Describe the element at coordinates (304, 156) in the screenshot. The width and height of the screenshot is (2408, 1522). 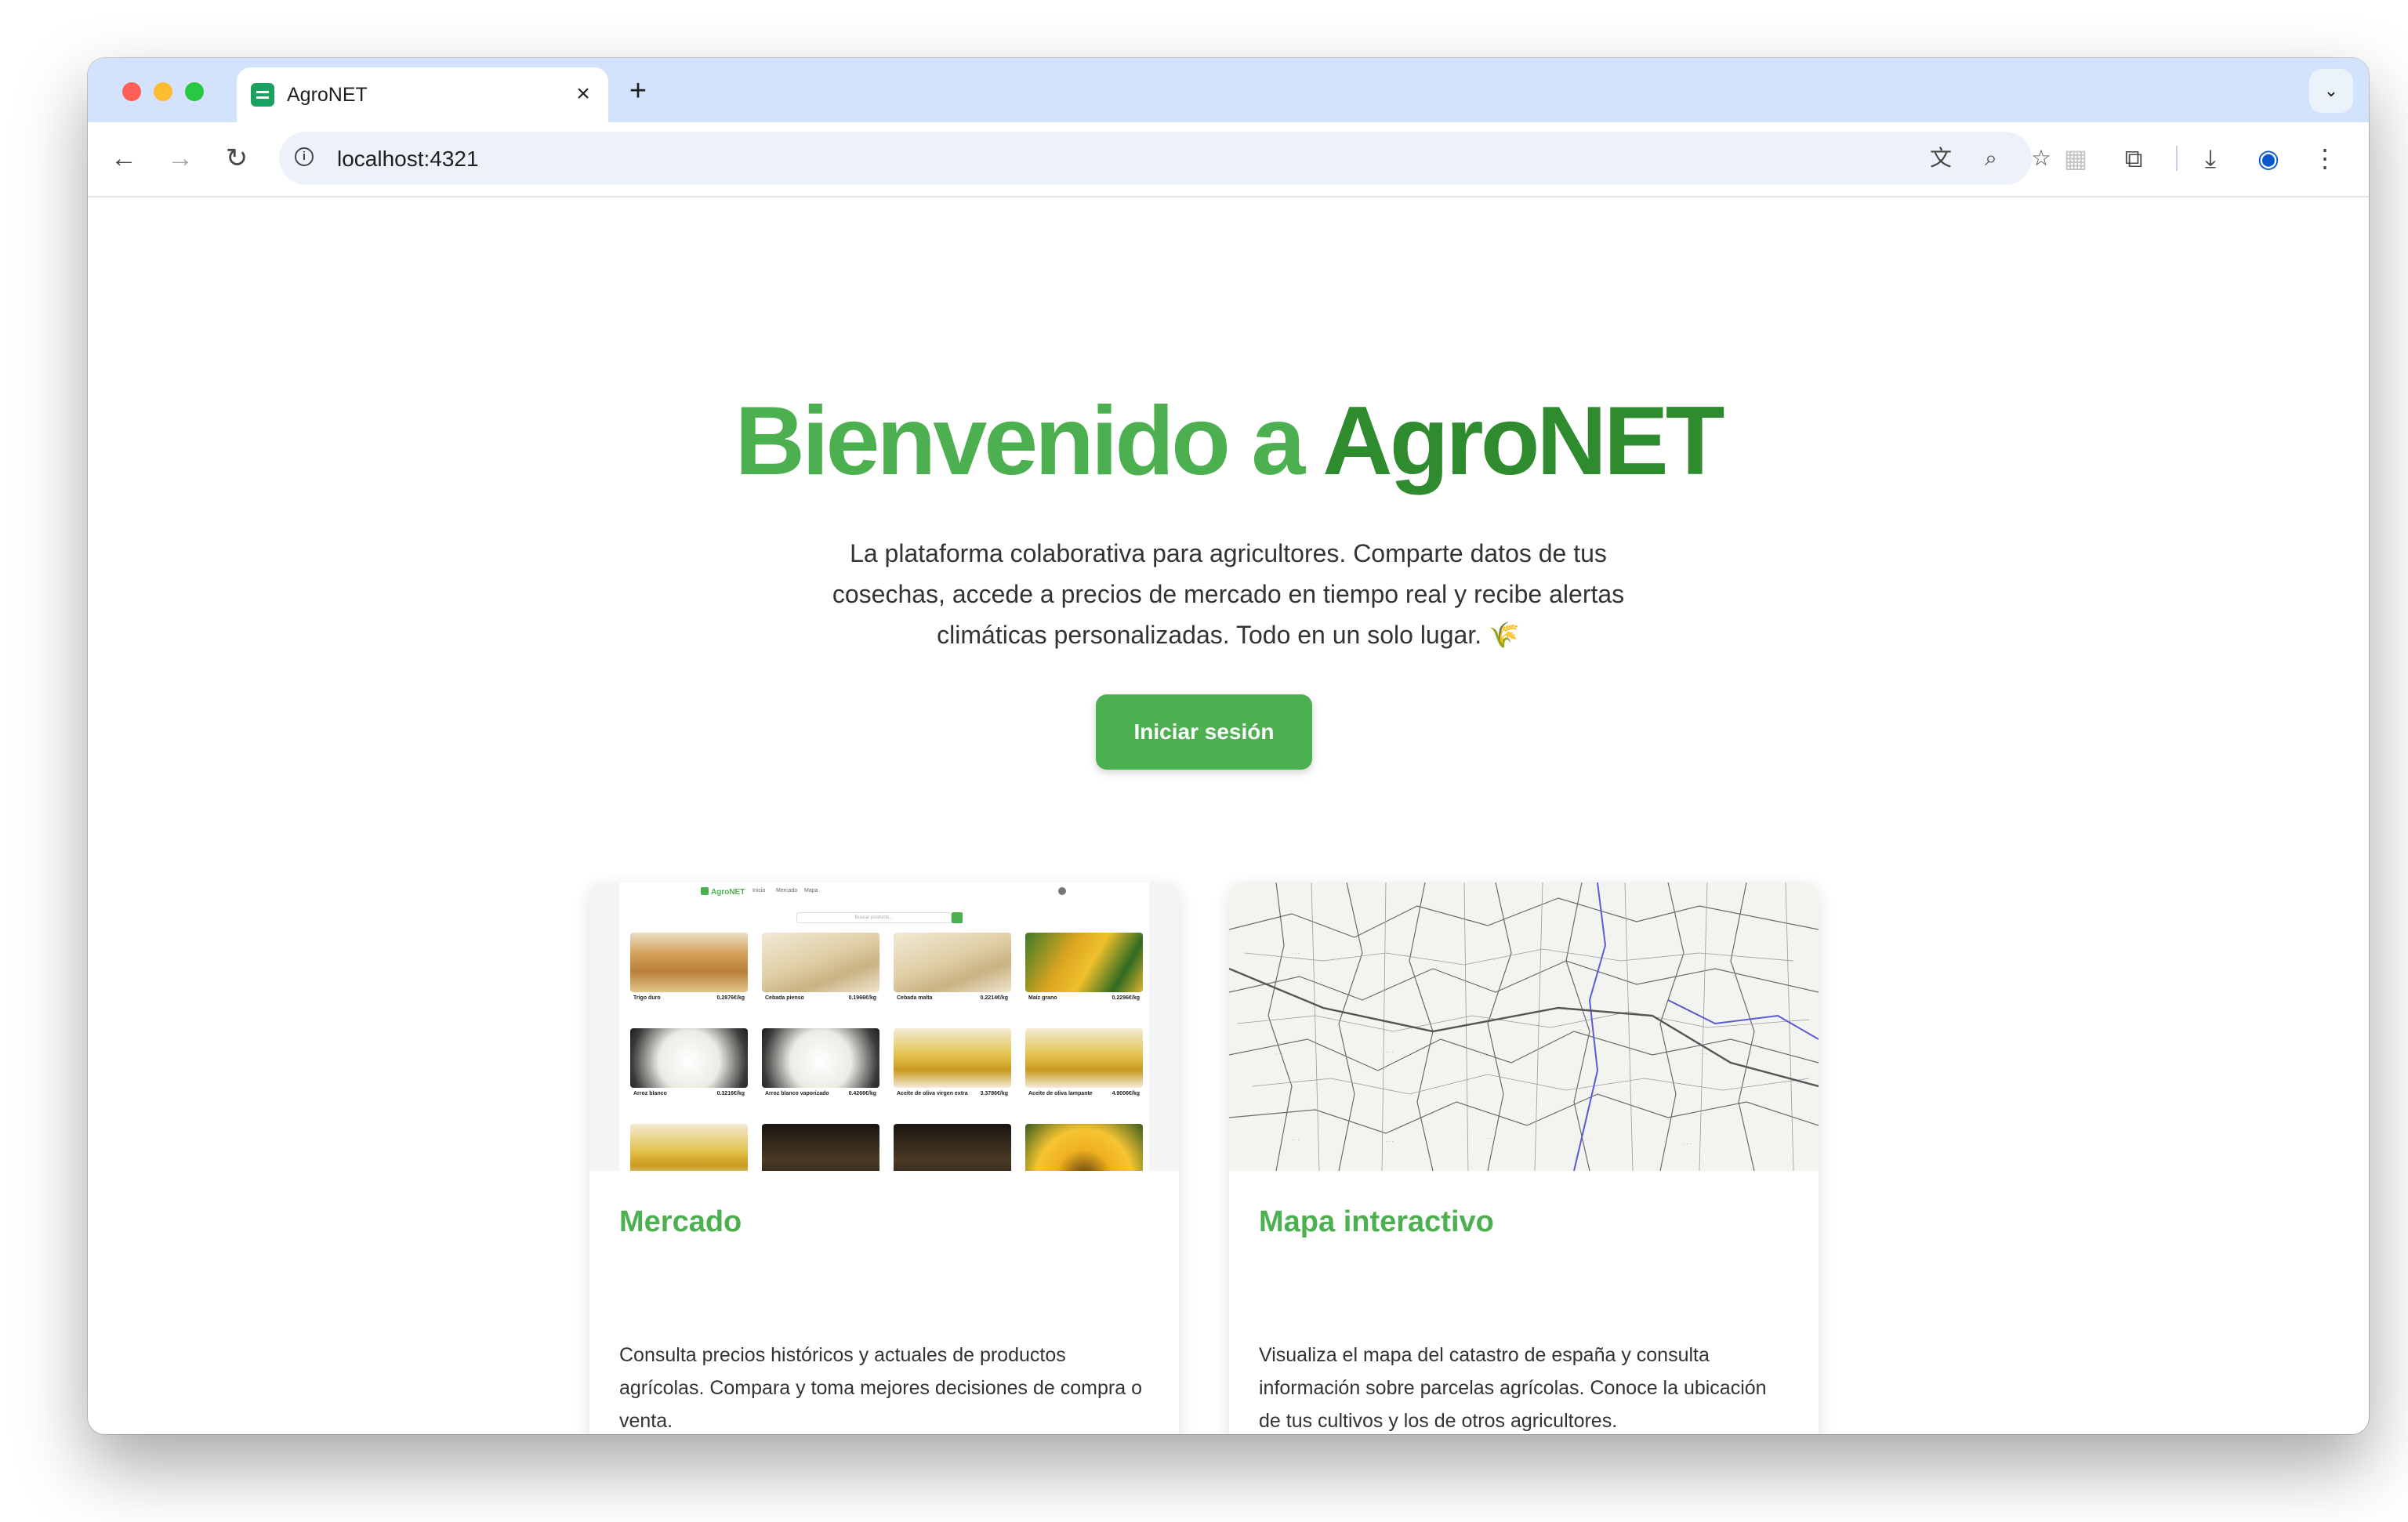
I see `info-icon: i` at that location.